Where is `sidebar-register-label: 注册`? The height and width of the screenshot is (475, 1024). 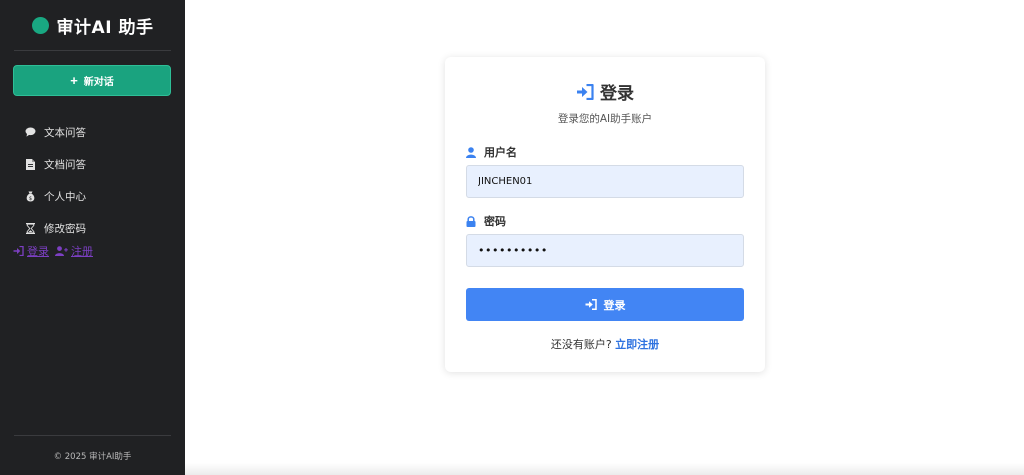
sidebar-register-label: 注册 is located at coordinates (82, 251).